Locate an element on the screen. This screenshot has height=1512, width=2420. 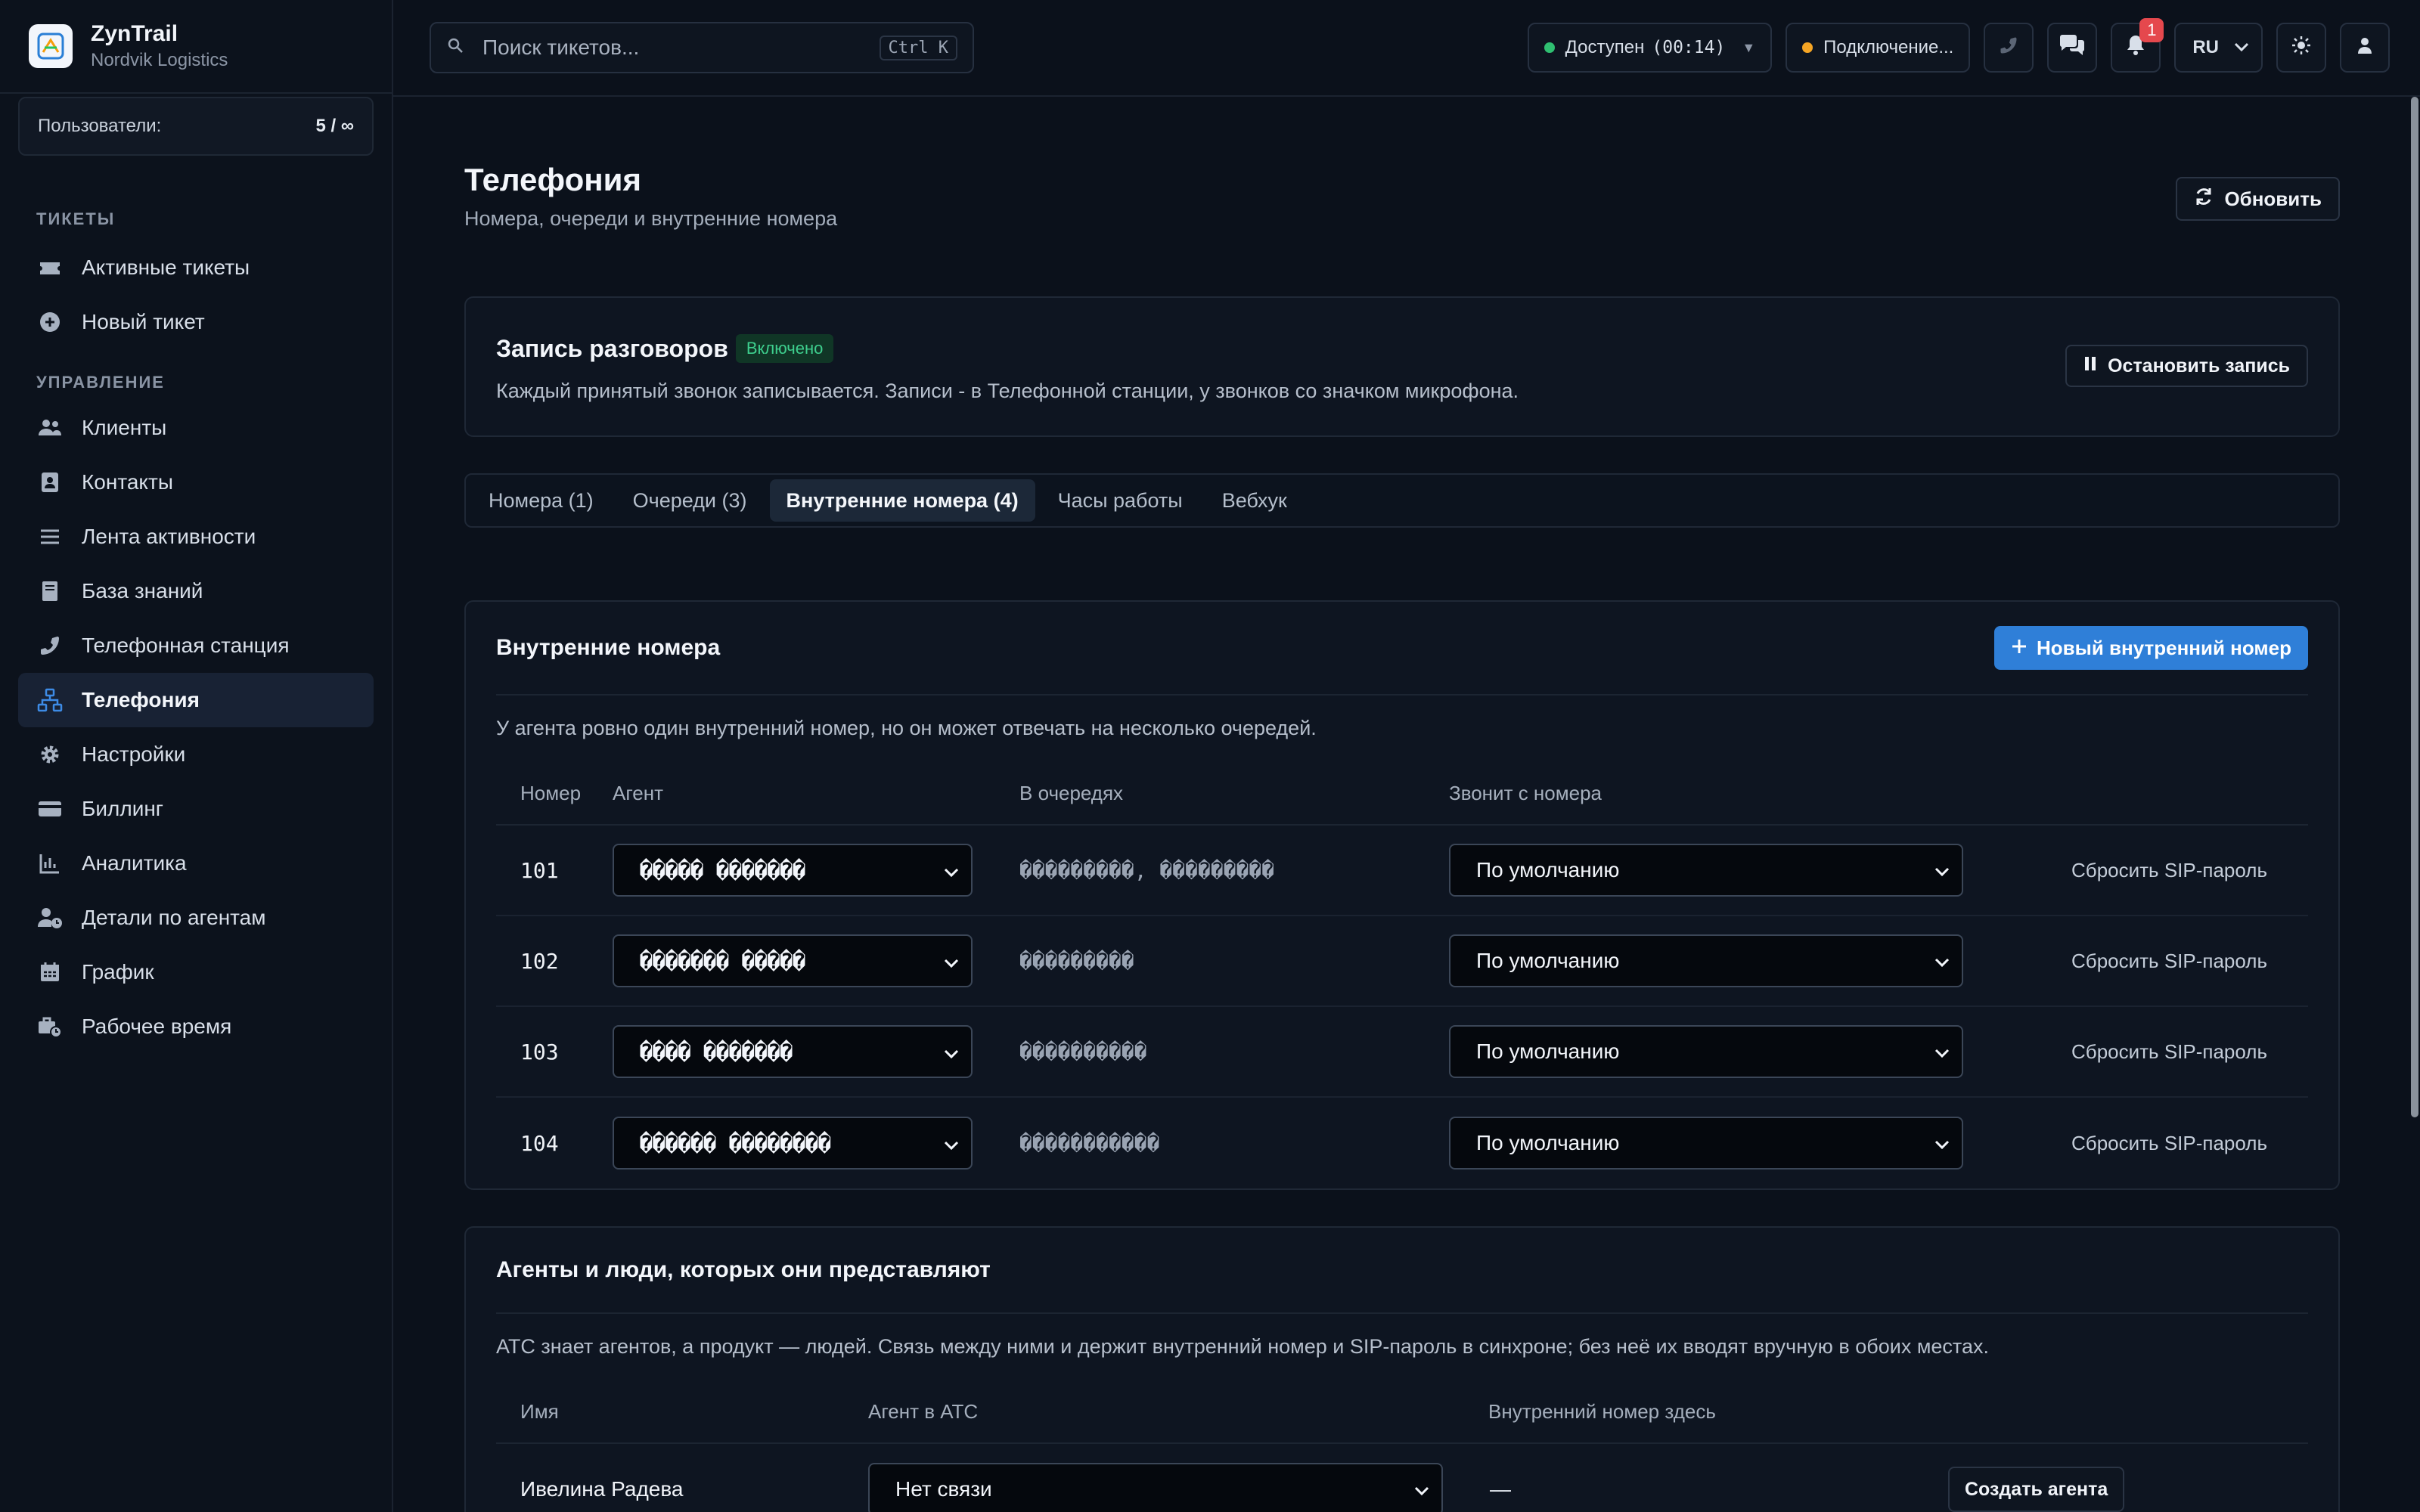
availability-status-button: Доступен (00:14) ▼ is located at coordinates (1650, 48).